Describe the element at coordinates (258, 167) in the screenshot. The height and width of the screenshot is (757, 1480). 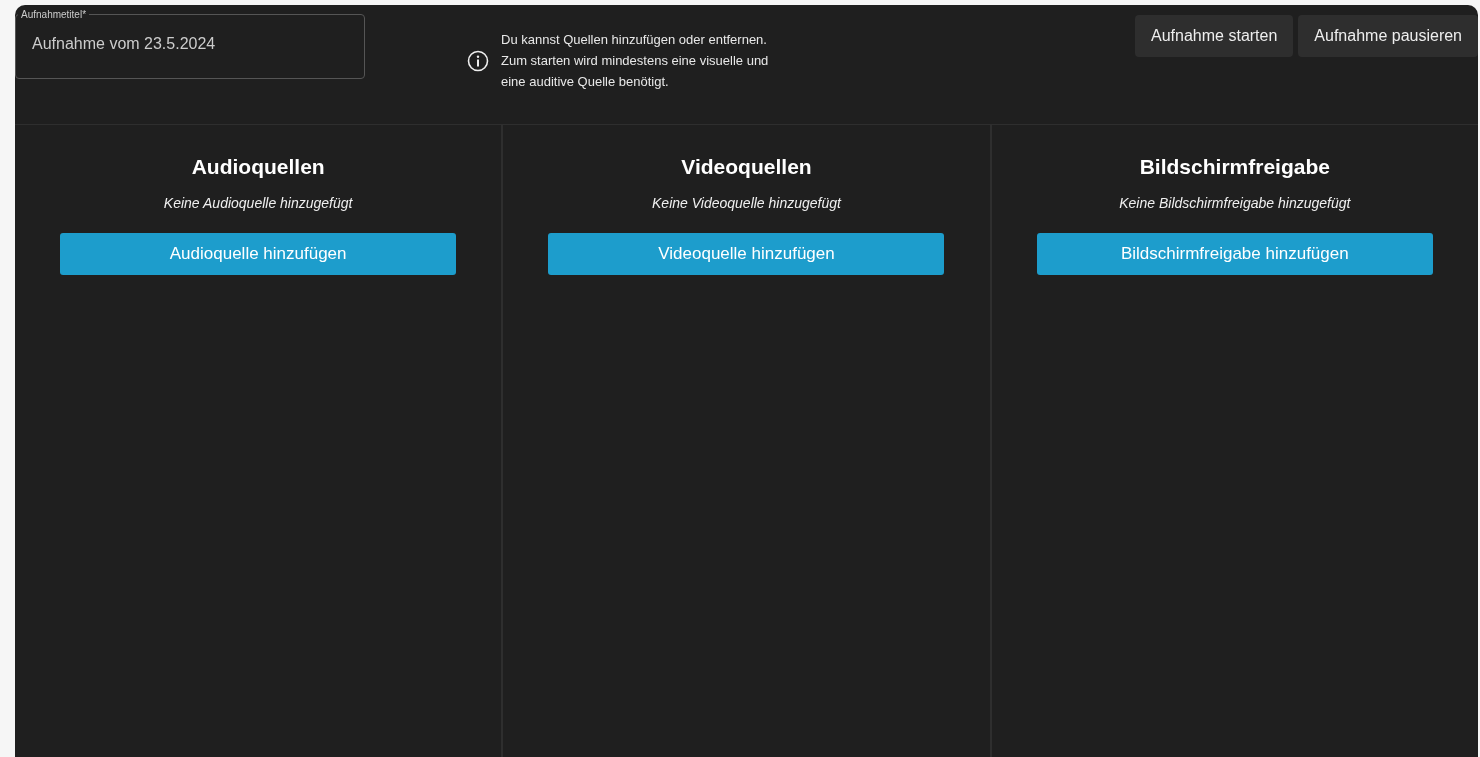
I see `column-heading: Audioquellen` at that location.